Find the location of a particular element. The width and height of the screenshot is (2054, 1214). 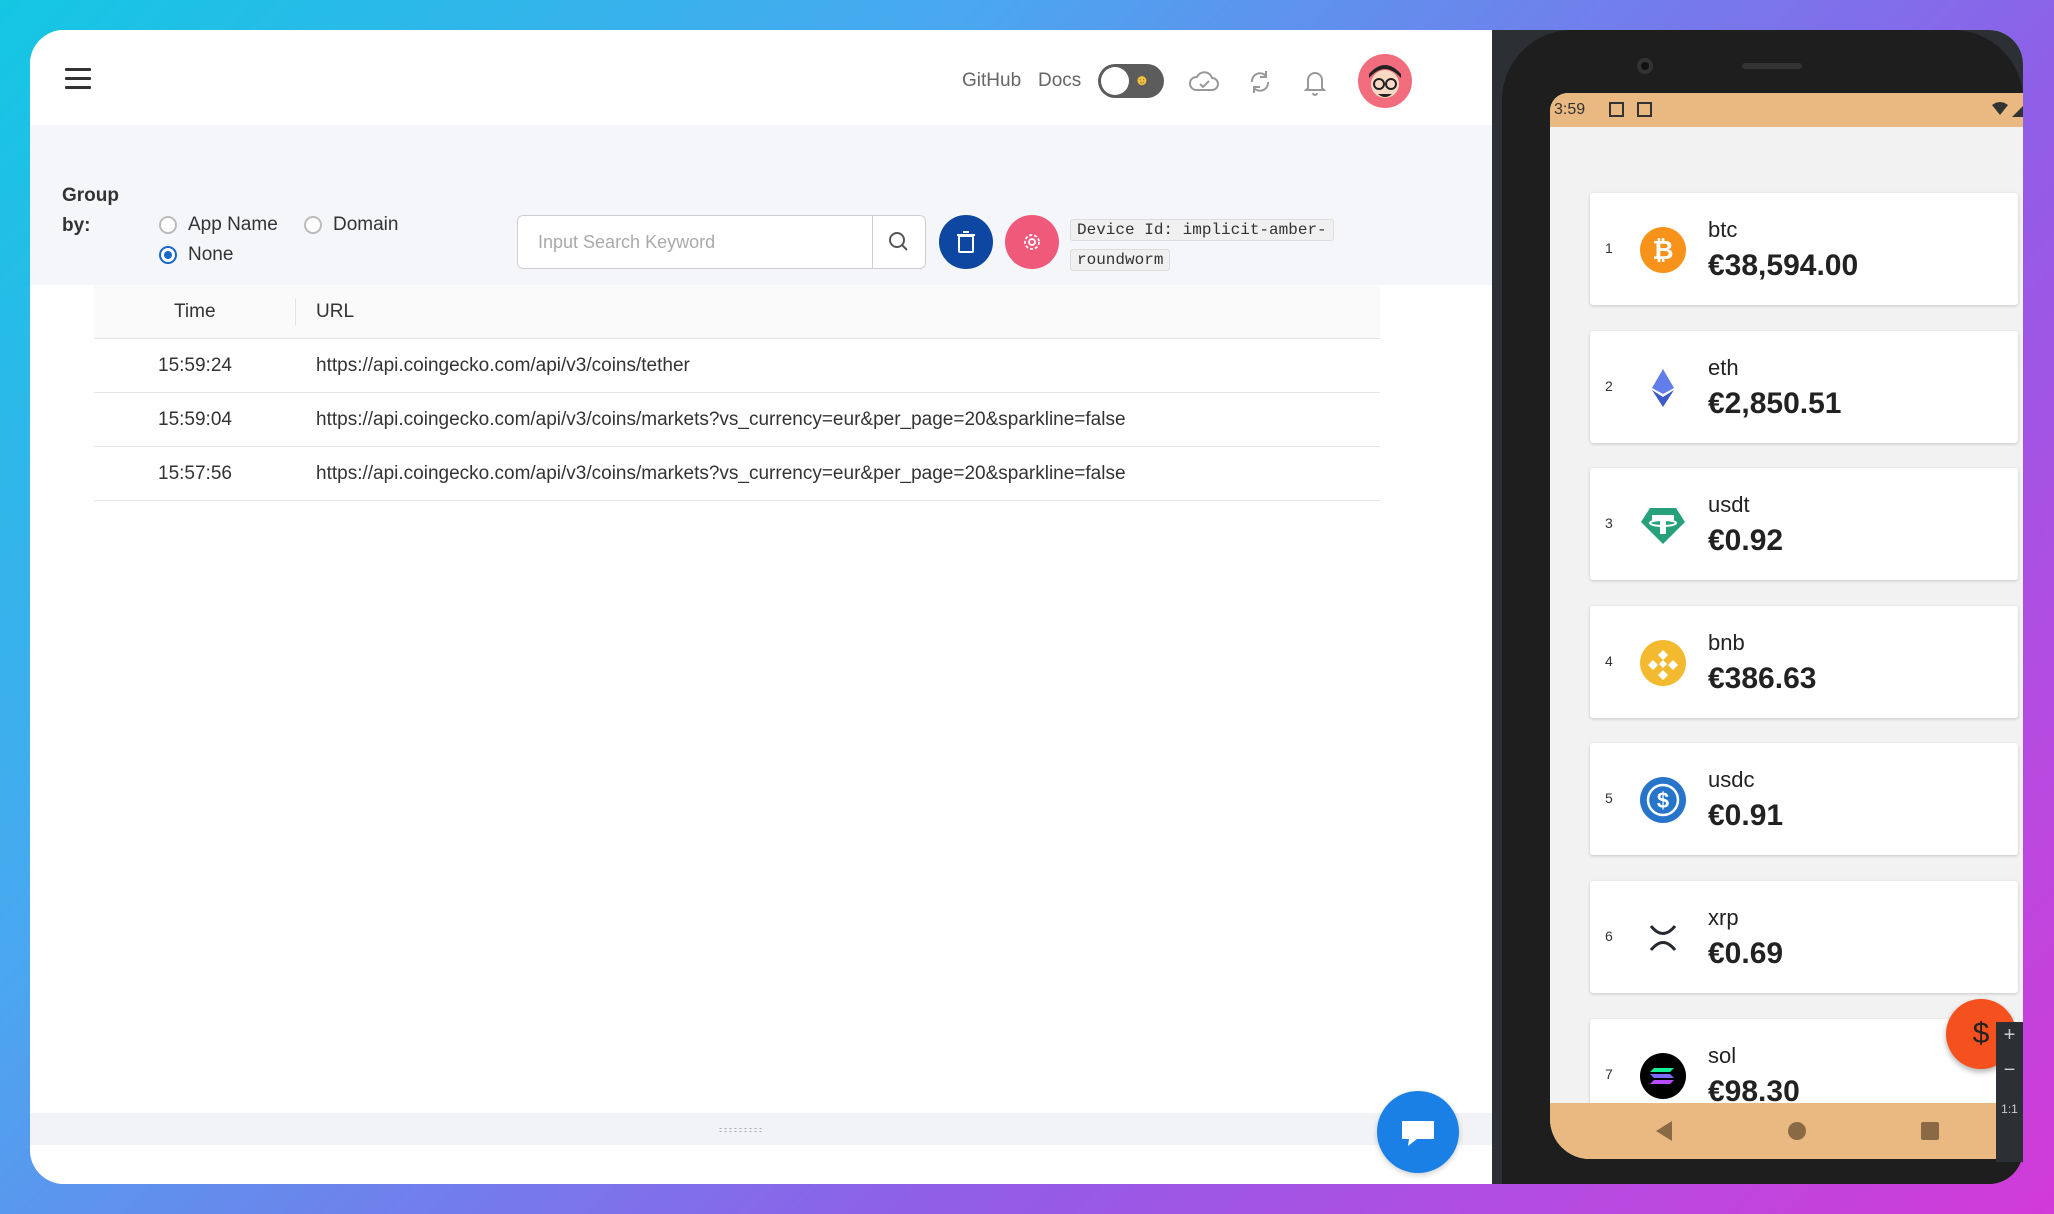

group-by-none-radio: None is located at coordinates (196, 255).